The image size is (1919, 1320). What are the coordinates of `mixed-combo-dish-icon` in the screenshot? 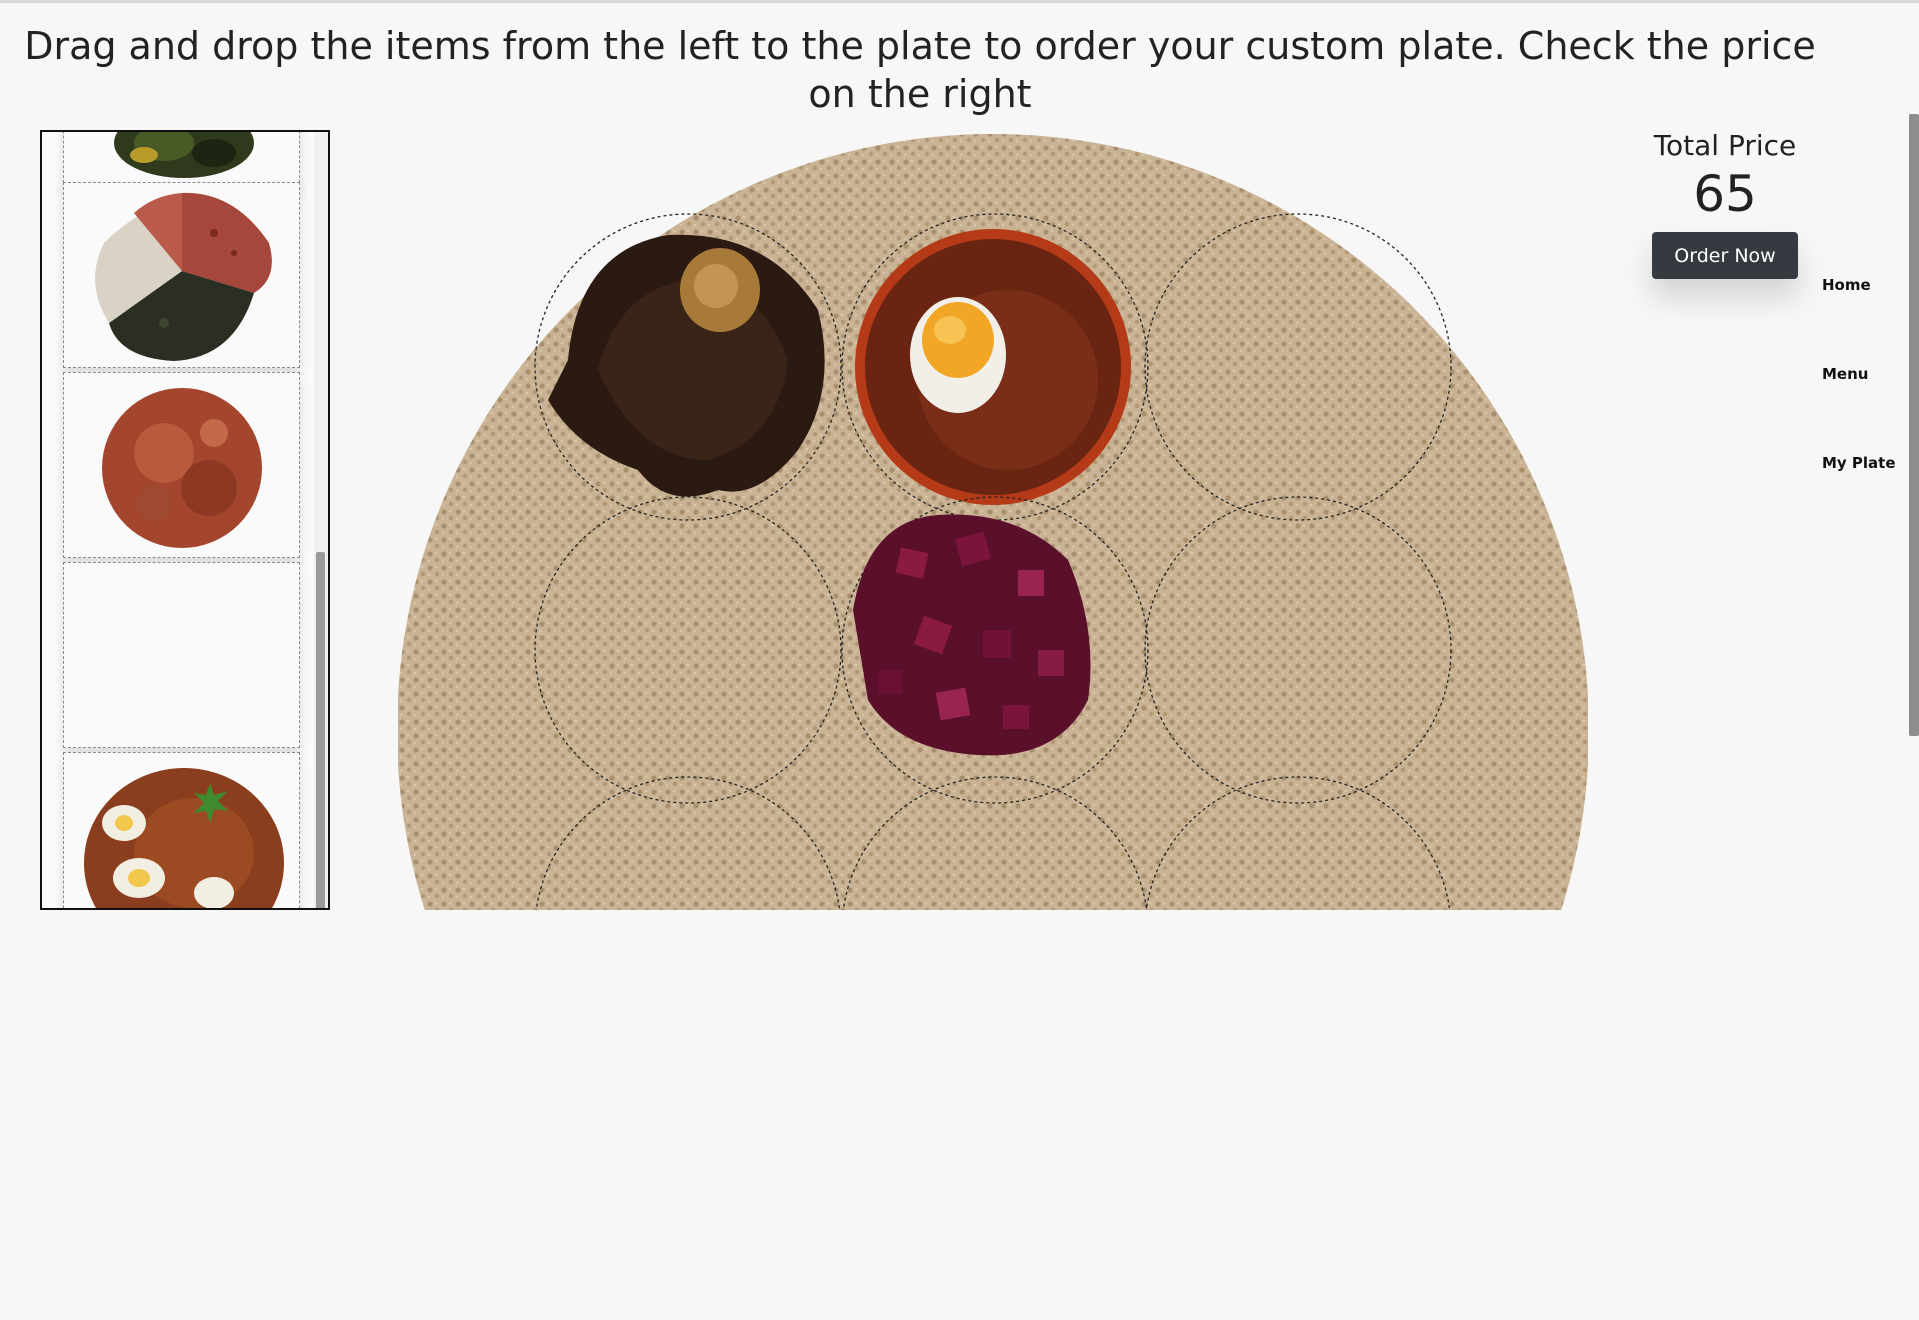 It's located at (183, 276).